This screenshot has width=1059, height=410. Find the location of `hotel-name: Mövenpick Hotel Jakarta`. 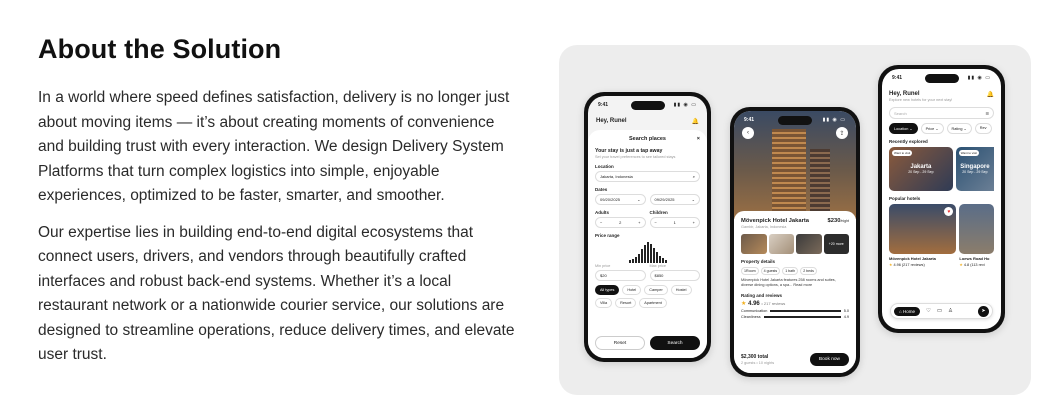

hotel-name: Mövenpick Hotel Jakarta is located at coordinates (775, 221).